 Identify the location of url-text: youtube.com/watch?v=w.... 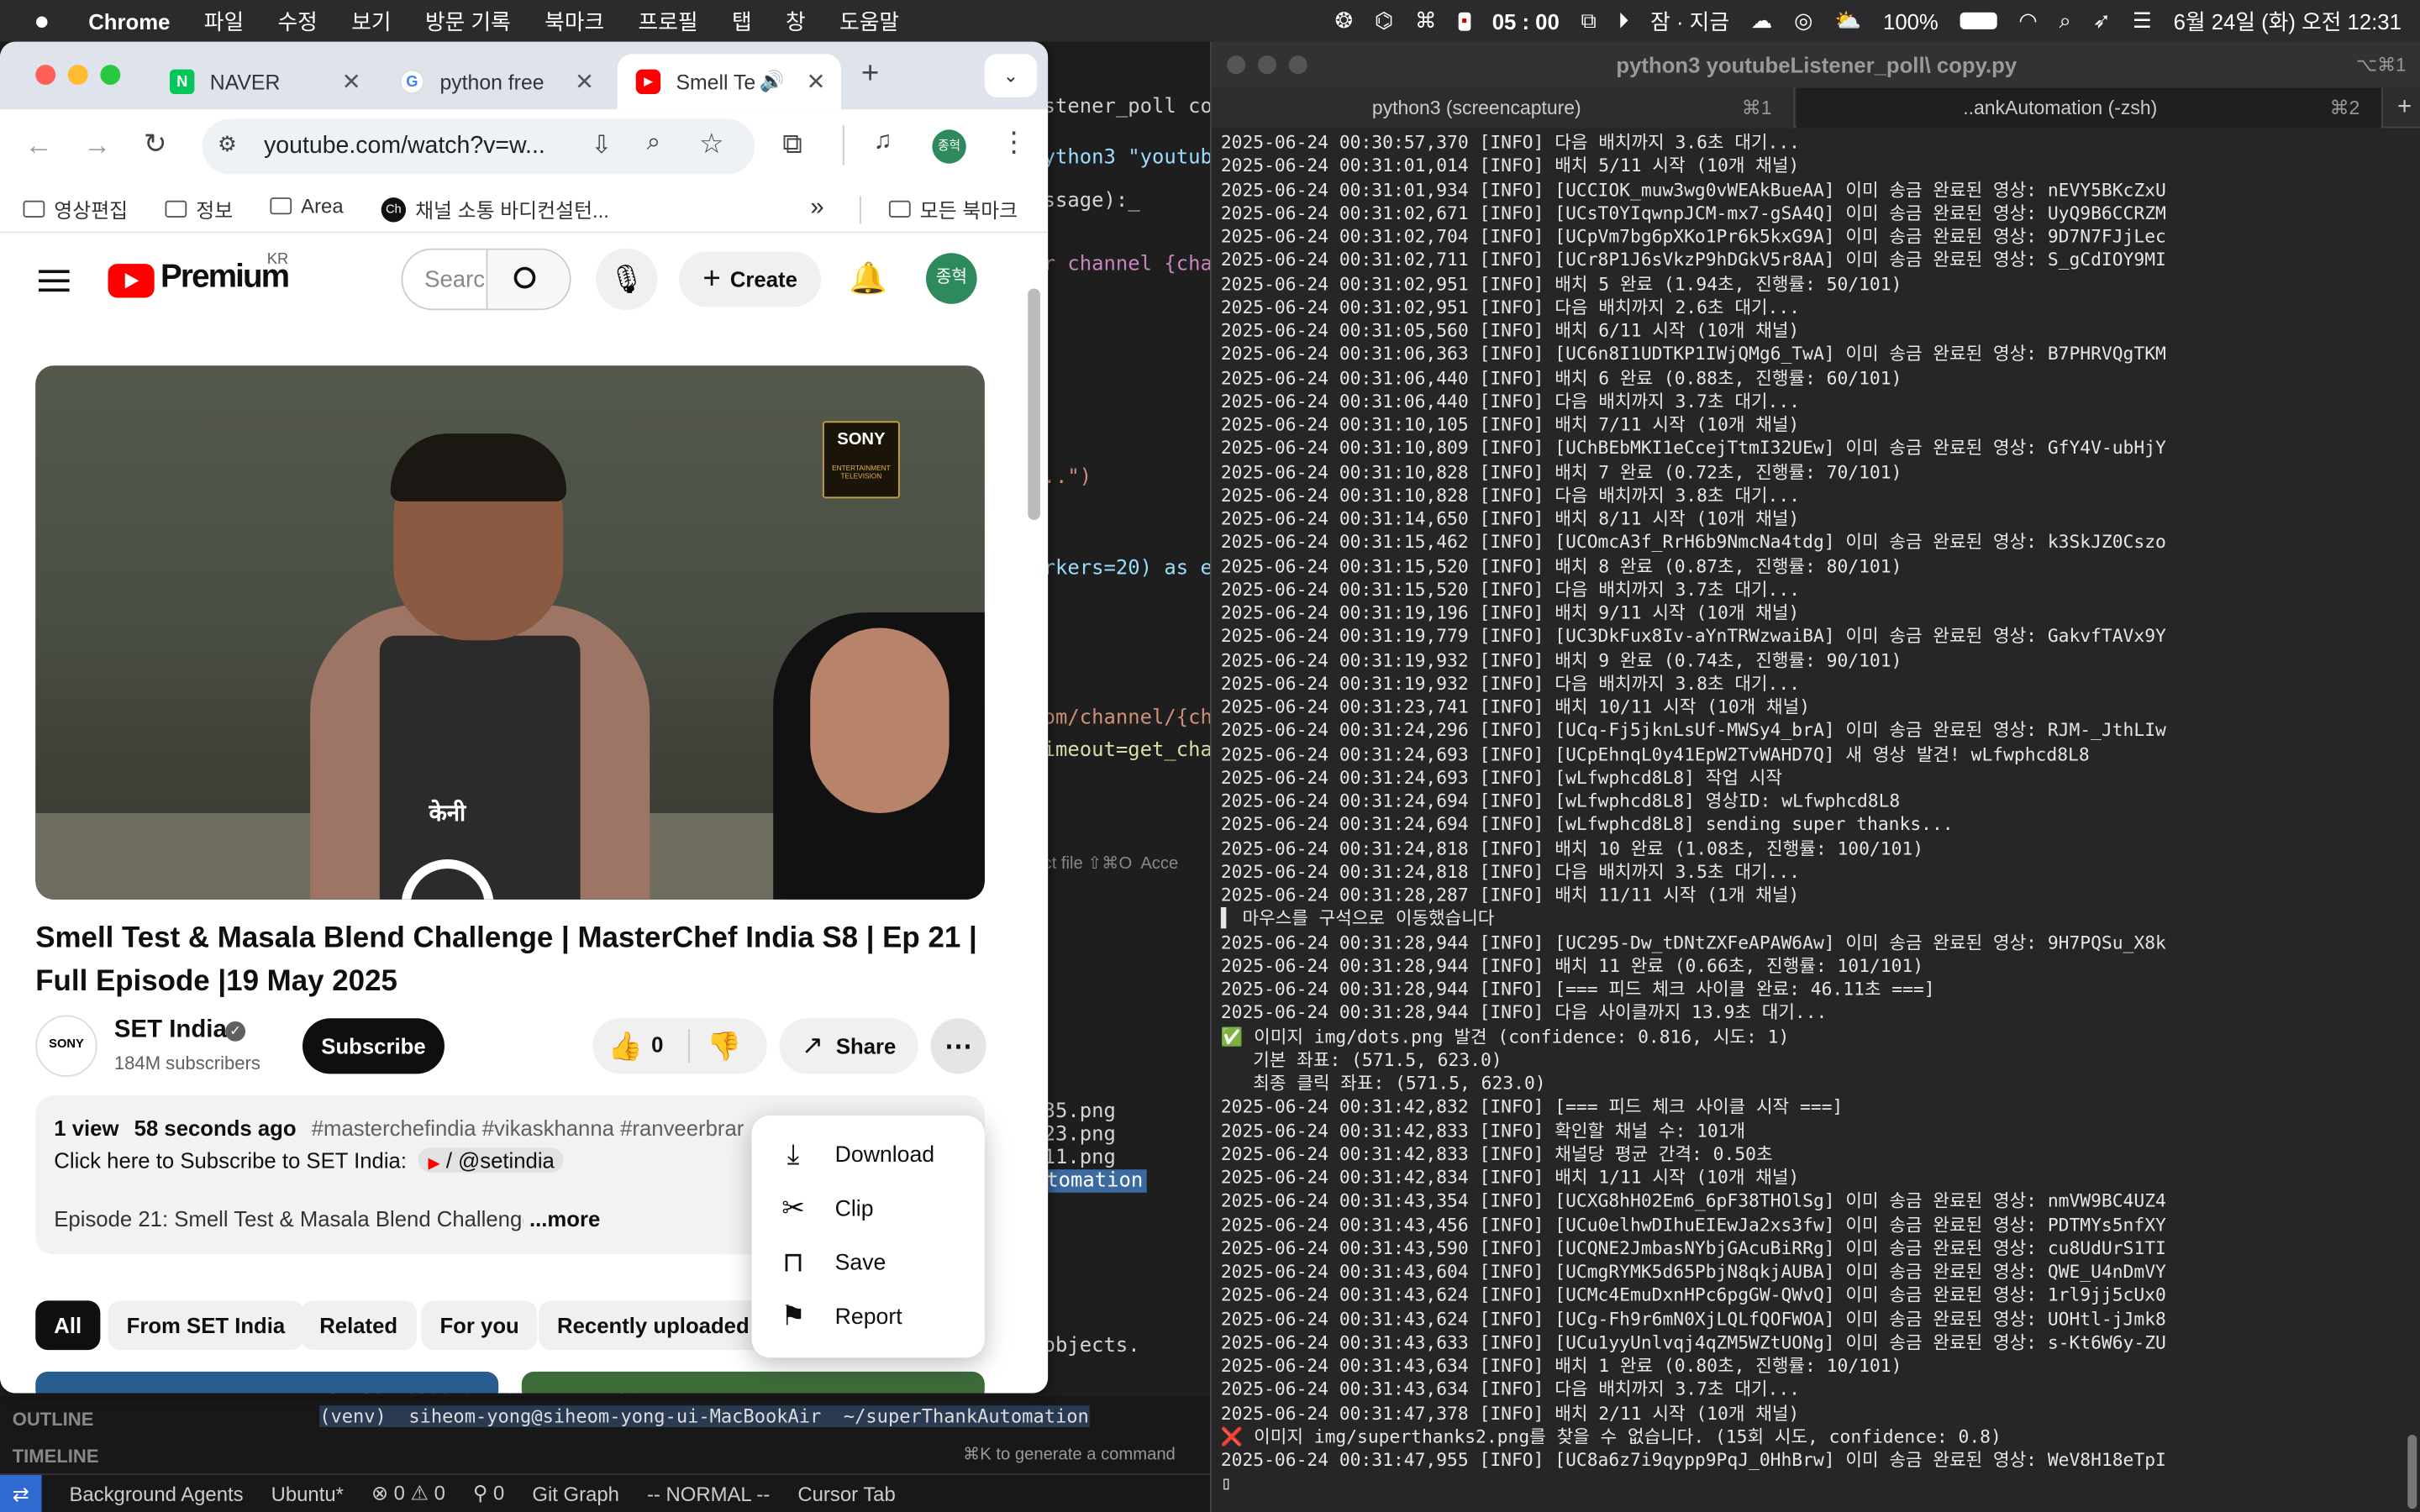
(405, 146).